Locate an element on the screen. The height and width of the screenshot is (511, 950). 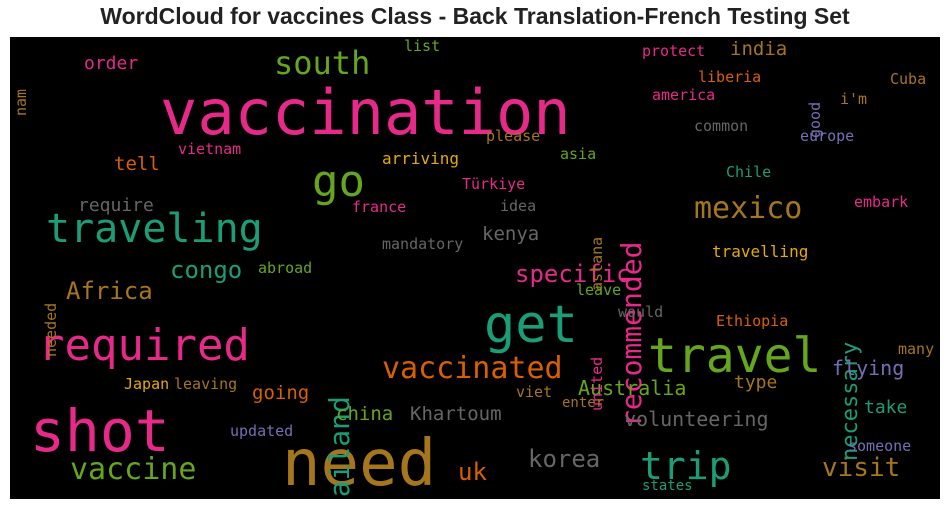
word-1: need is located at coordinates (359, 463).